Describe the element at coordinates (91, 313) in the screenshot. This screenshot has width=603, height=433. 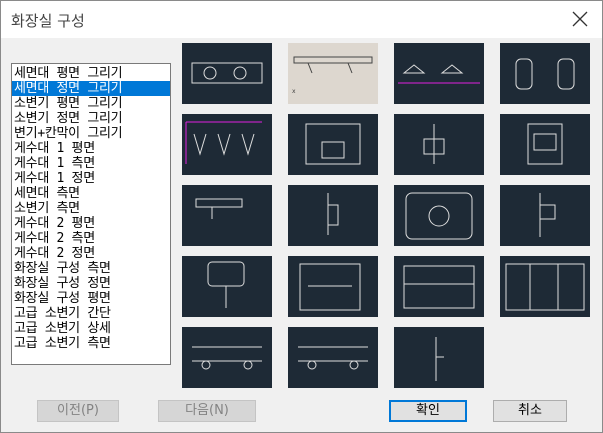
I see `list-item: 고급 소변기 간단` at that location.